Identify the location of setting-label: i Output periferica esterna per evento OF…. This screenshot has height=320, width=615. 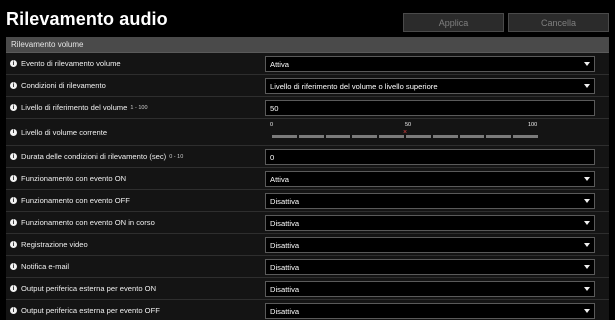
(85, 310).